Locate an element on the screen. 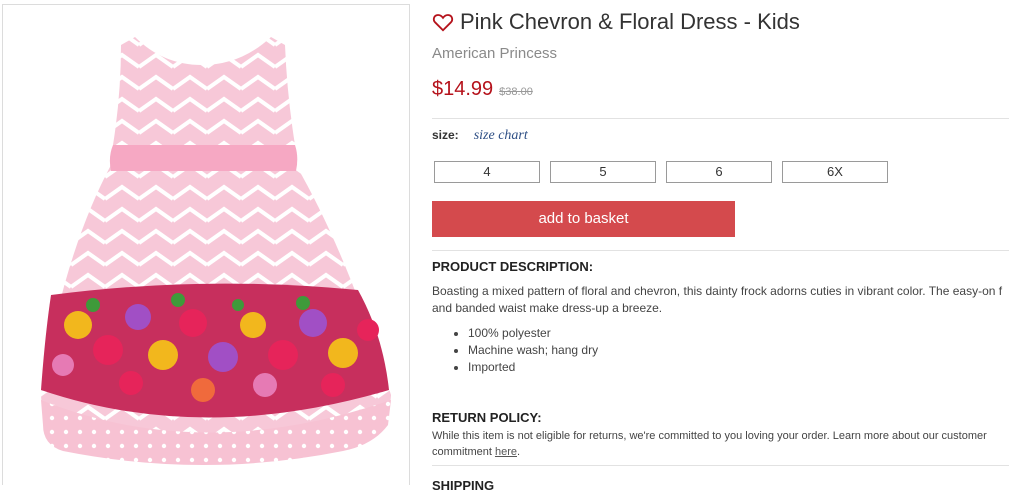  original-price: $38.00 is located at coordinates (516, 92).